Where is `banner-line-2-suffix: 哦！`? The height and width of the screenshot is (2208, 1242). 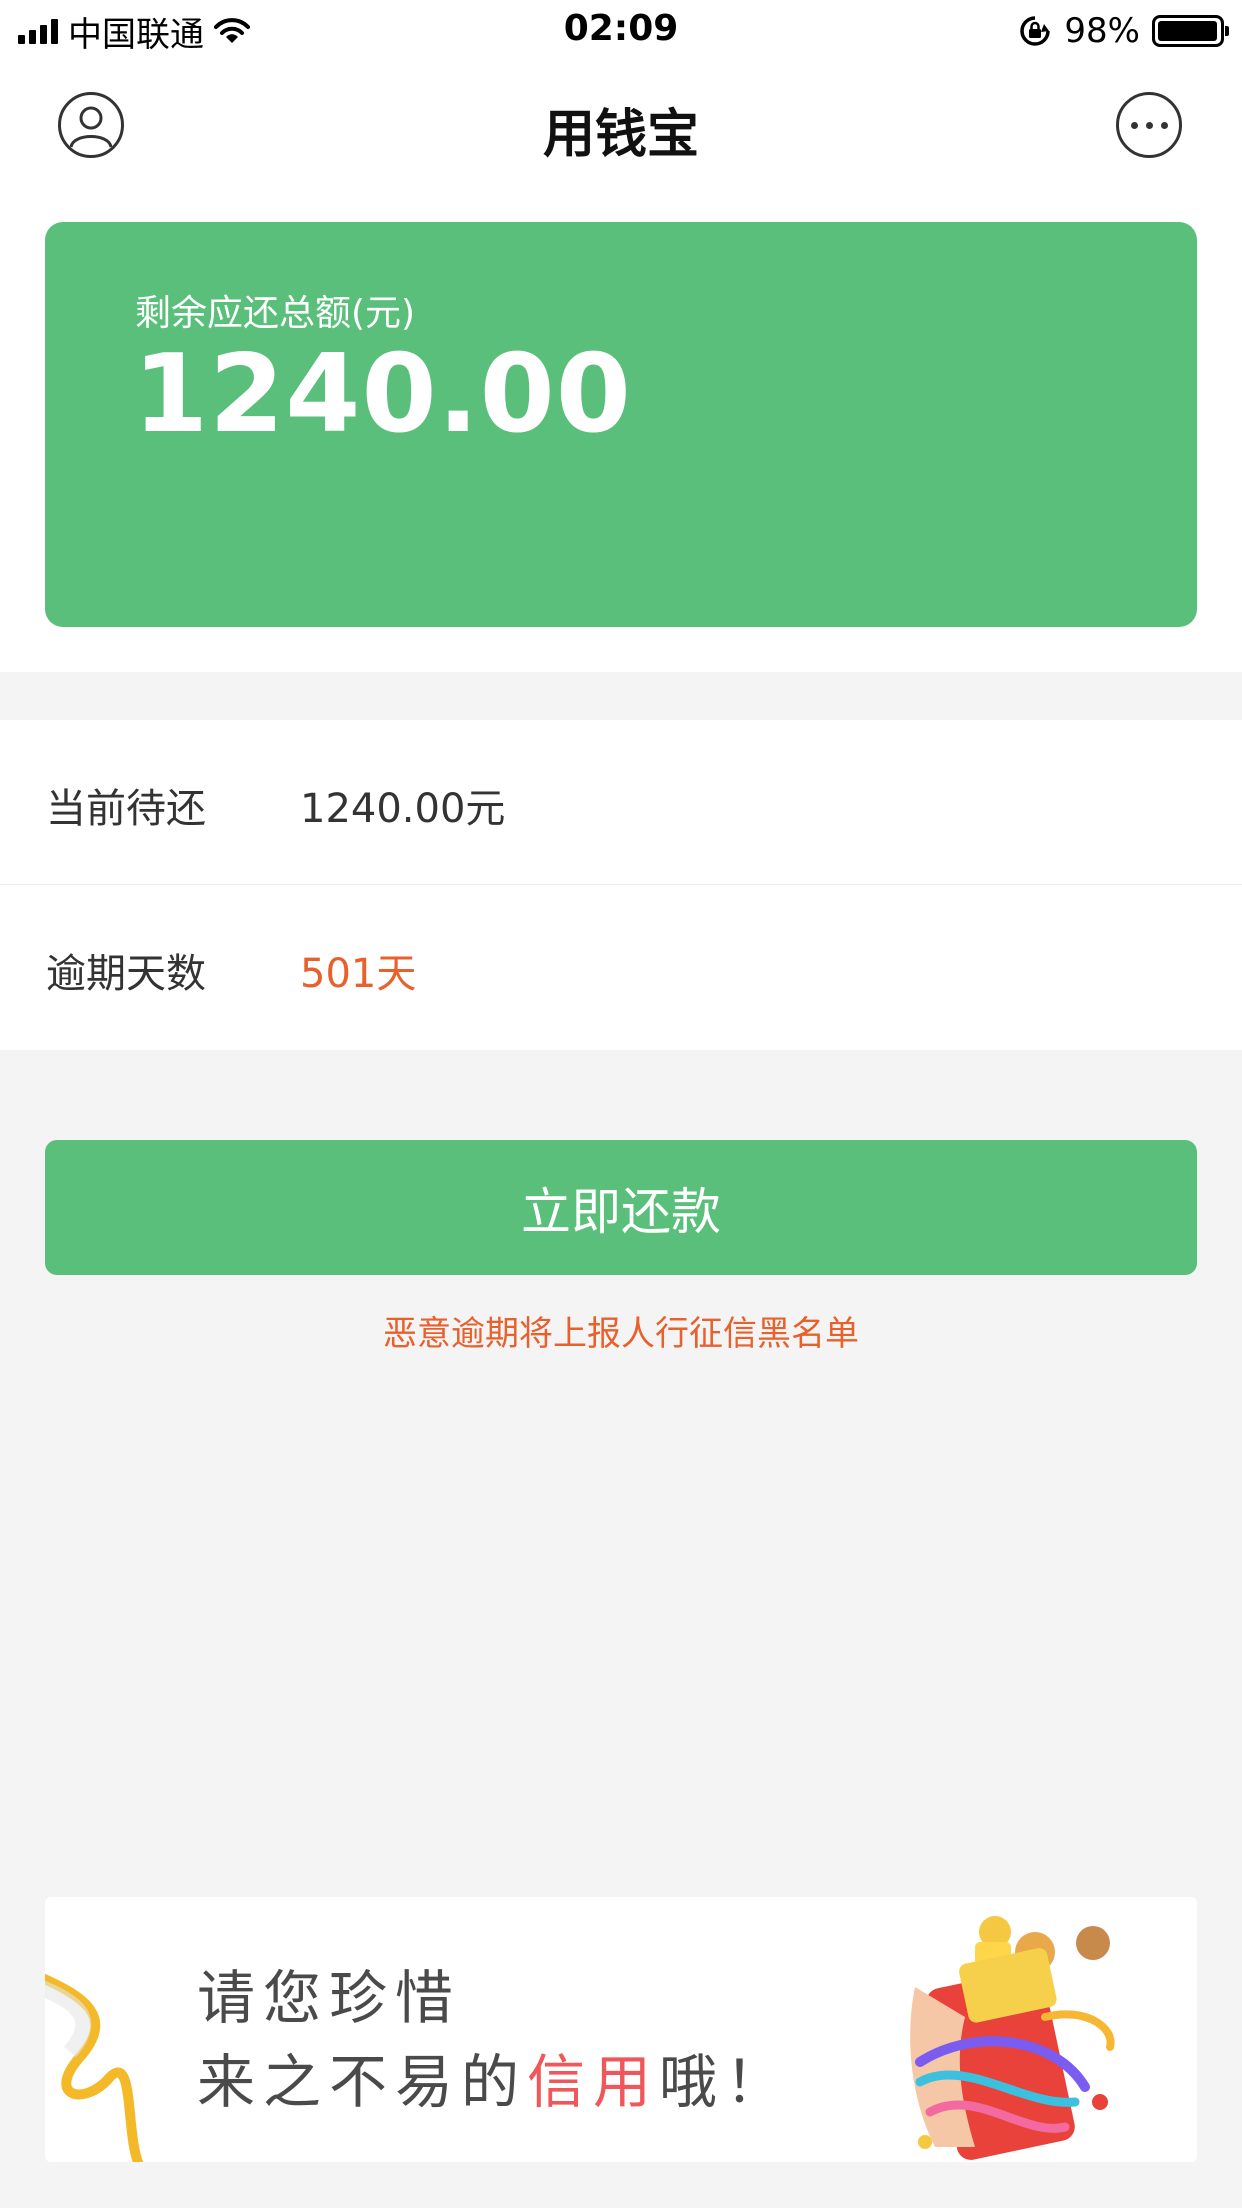 banner-line-2-suffix: 哦！ is located at coordinates (725, 2082).